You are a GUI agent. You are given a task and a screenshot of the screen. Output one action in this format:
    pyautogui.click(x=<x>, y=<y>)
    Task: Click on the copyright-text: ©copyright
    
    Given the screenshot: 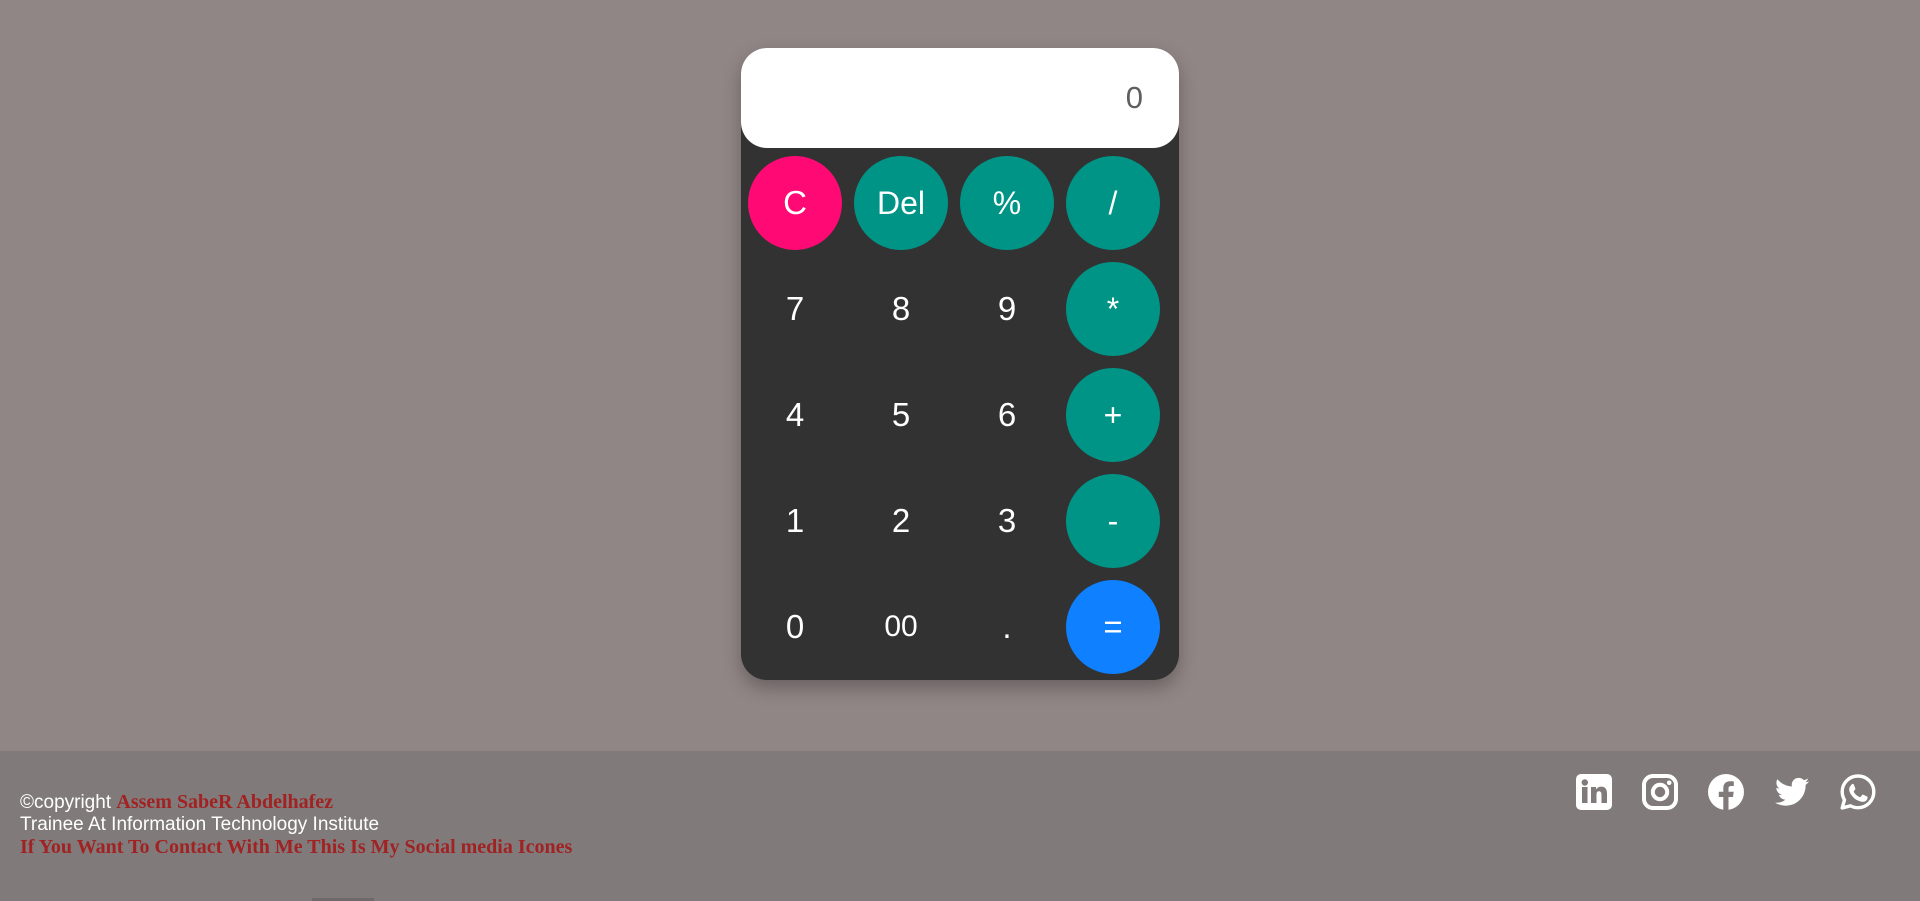 What is the action you would take?
    pyautogui.click(x=66, y=802)
    